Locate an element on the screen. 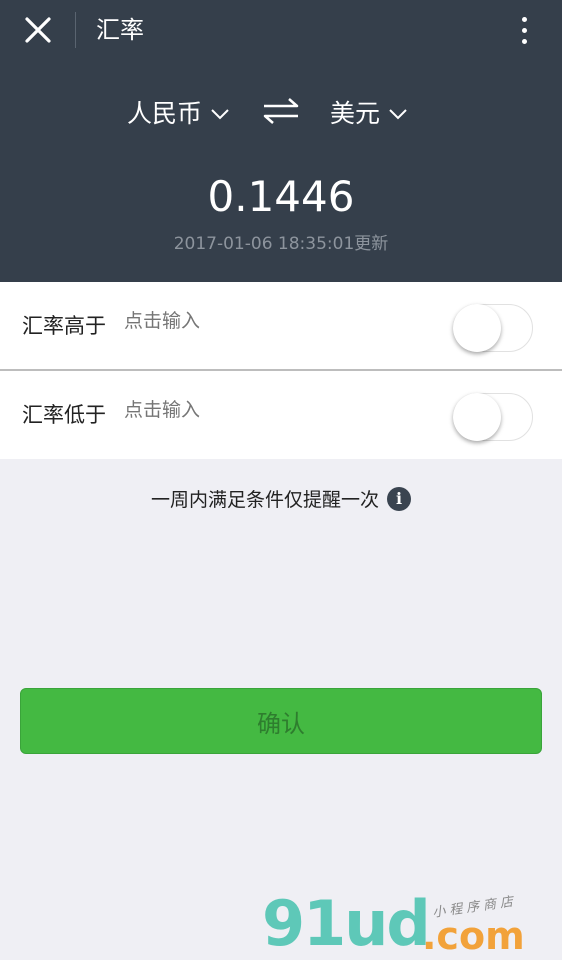 The image size is (562, 960). to-currency-select: 美元 is located at coordinates (369, 112).